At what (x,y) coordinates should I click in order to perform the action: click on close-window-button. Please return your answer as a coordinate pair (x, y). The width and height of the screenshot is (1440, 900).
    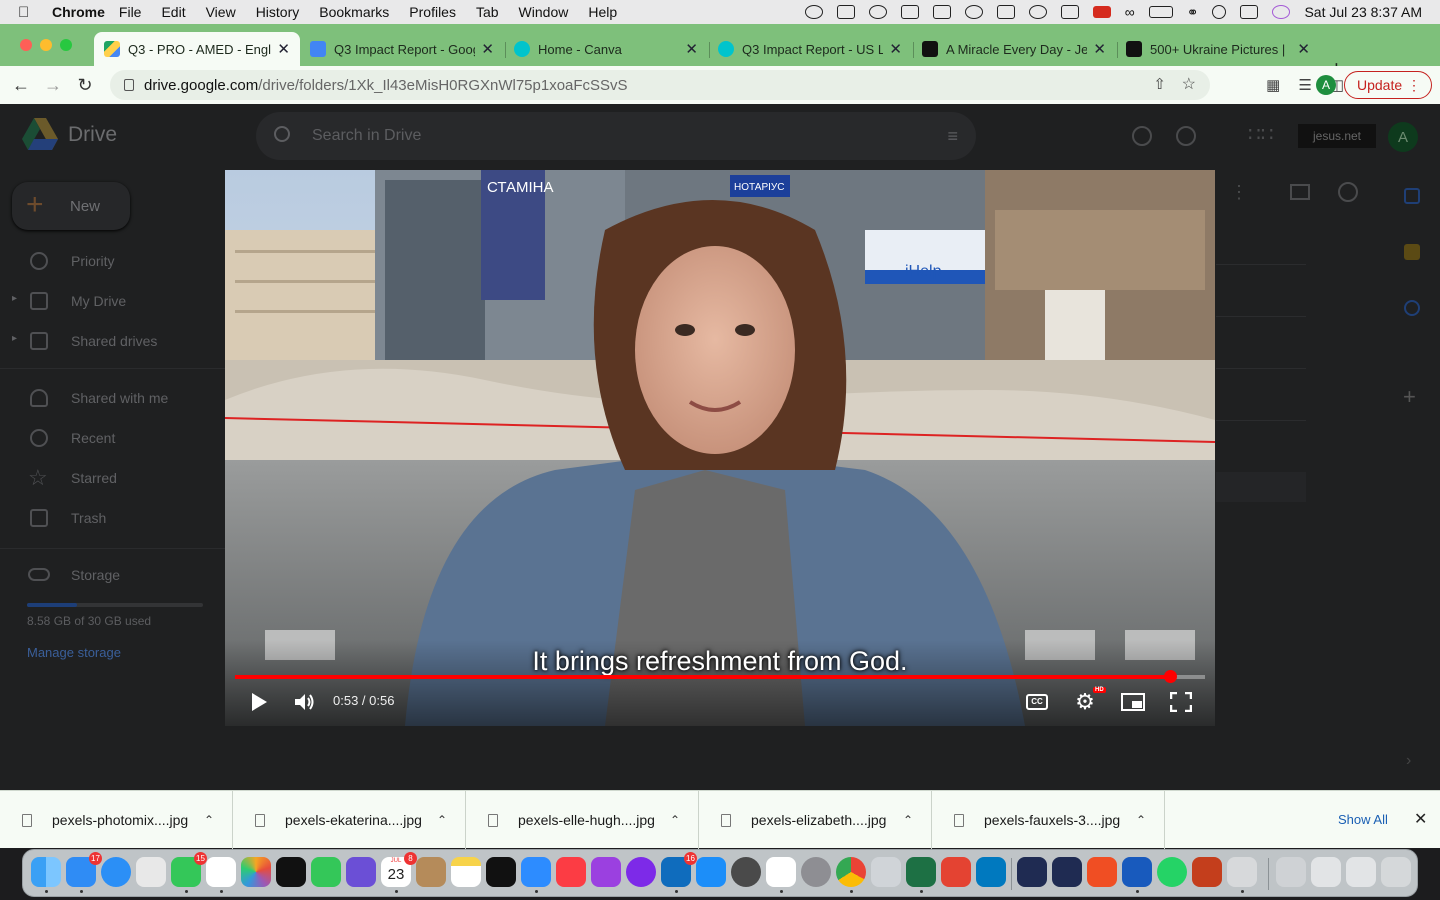
    Looking at the image, I should click on (26, 45).